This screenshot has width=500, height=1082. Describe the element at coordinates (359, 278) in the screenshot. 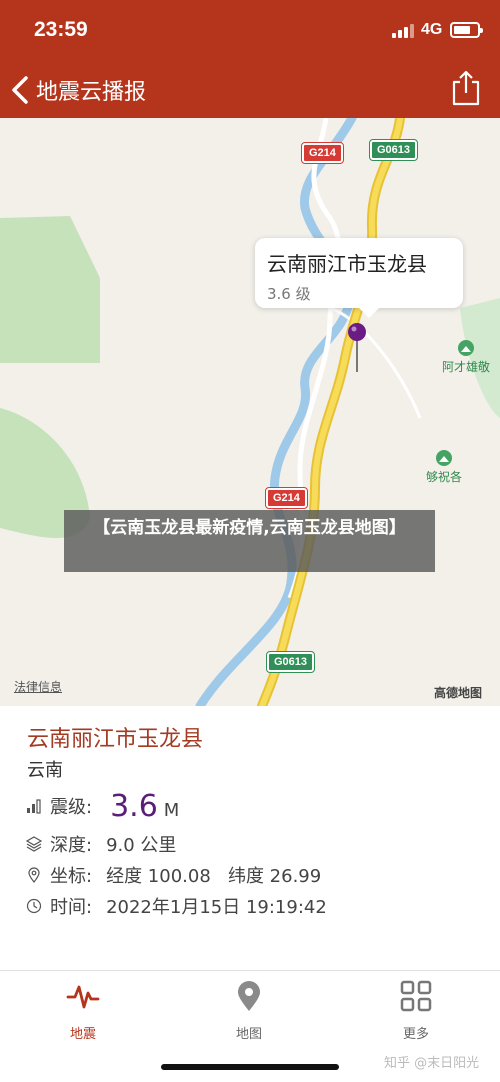

I see `epicenter-callout: 云南丽江市玉龙县 3.6 级` at that location.